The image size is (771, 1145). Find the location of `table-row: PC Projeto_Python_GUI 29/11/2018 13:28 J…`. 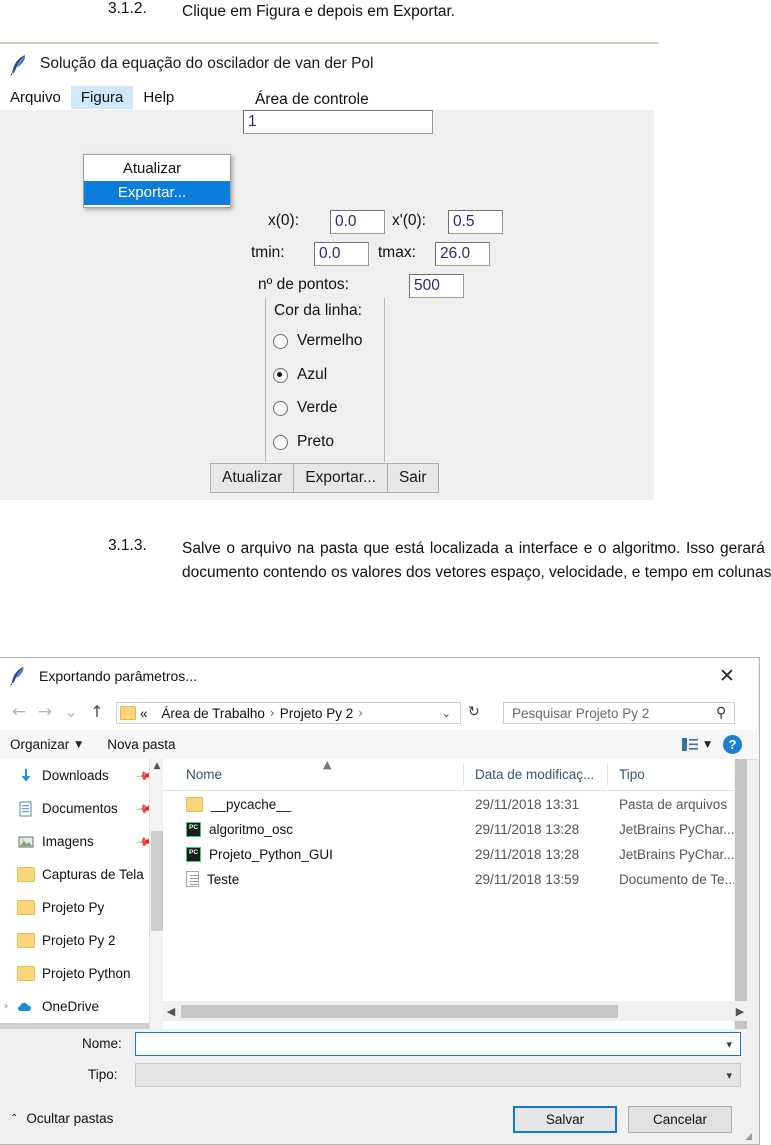

table-row: PC Projeto_Python_GUI 29/11/2018 13:28 J… is located at coordinates (455, 854).